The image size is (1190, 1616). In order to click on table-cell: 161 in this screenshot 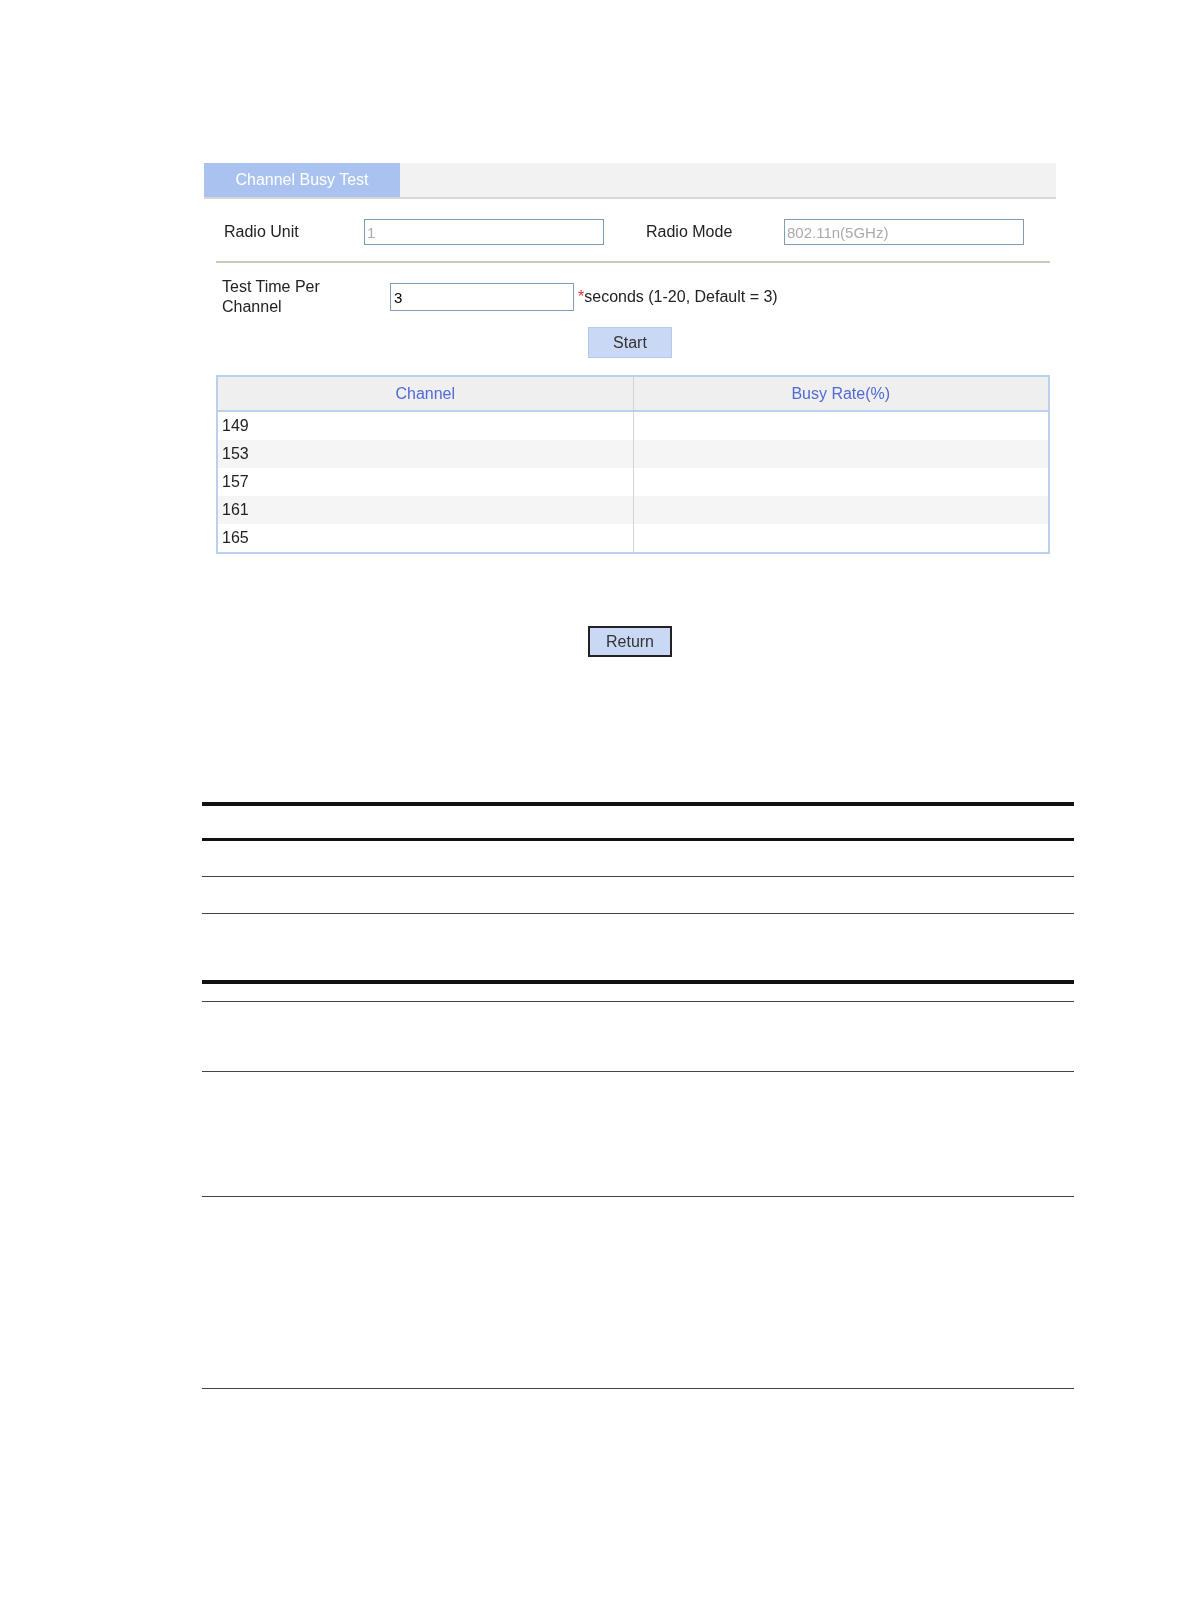, I will do `click(425, 510)`.